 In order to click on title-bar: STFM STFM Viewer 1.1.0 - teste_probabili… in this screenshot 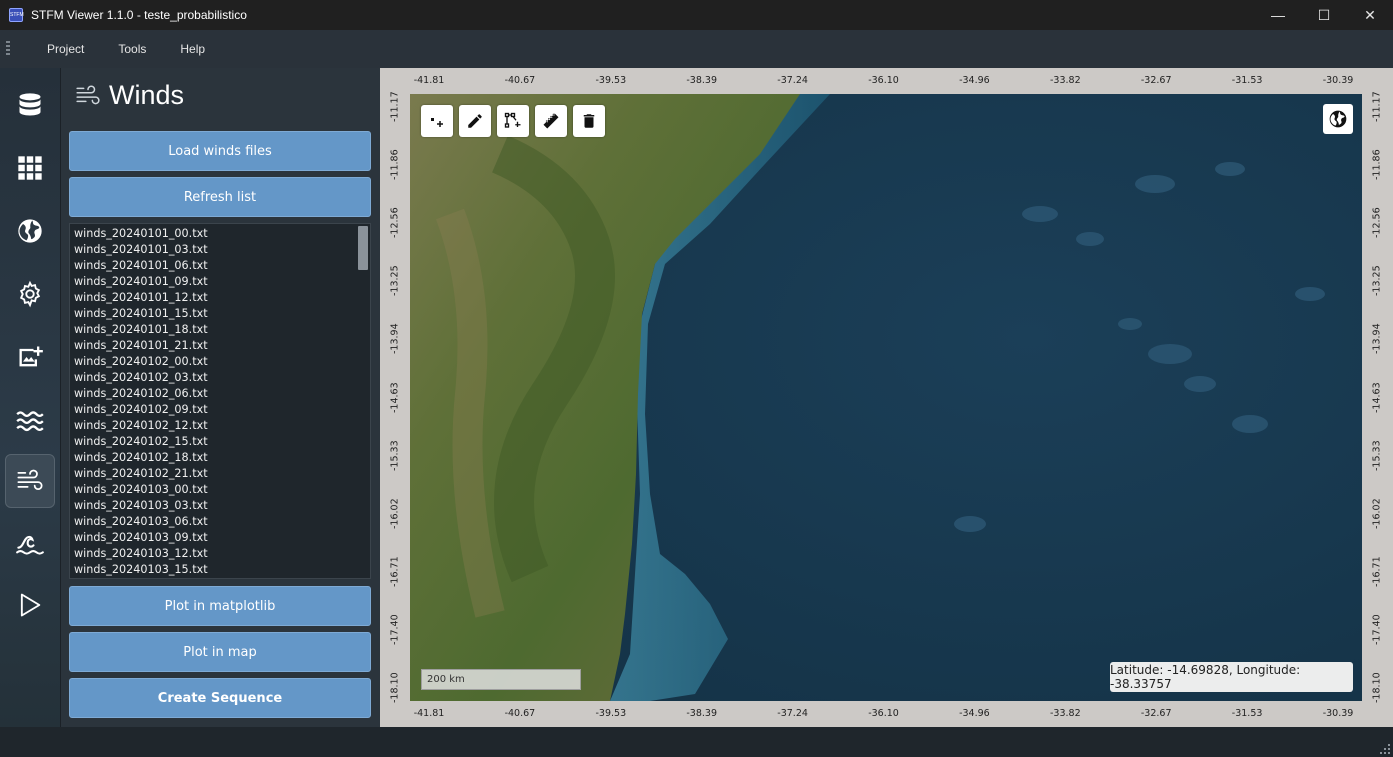, I will do `click(696, 15)`.